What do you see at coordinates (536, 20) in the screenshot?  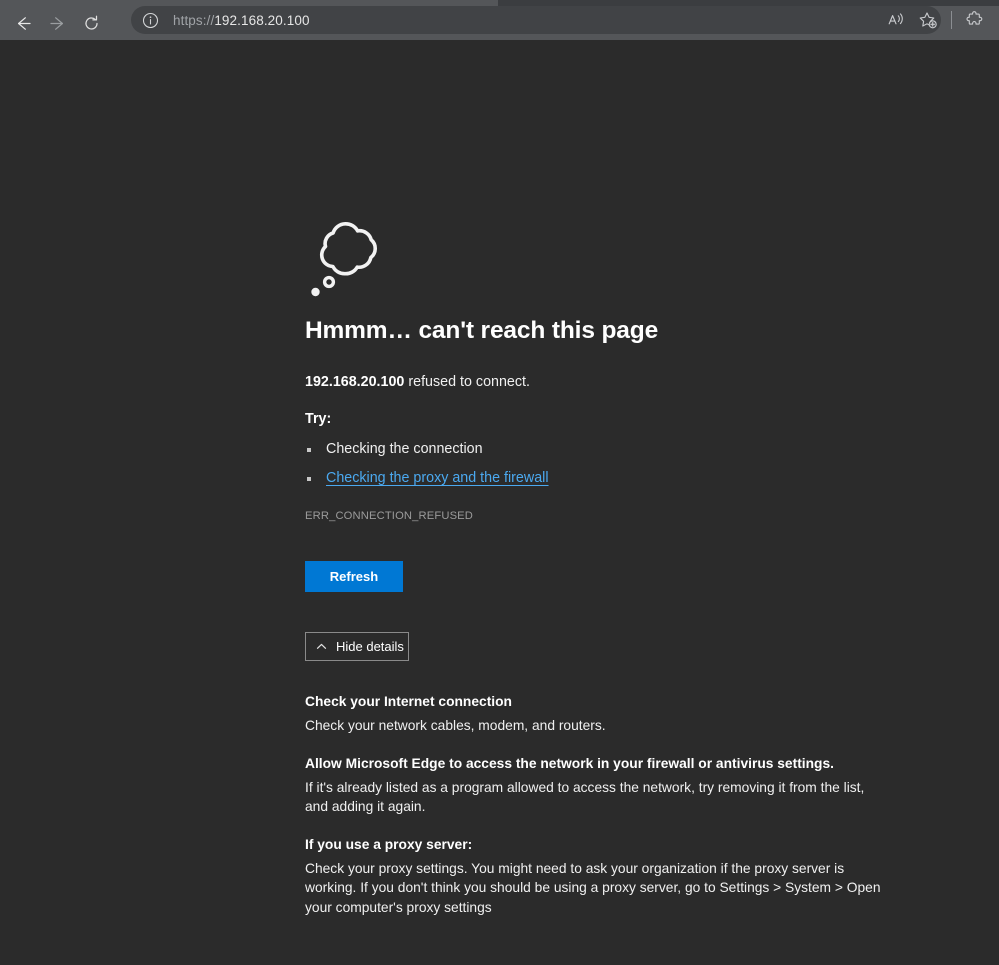 I see `address-bar: https://192.168.20.100` at bounding box center [536, 20].